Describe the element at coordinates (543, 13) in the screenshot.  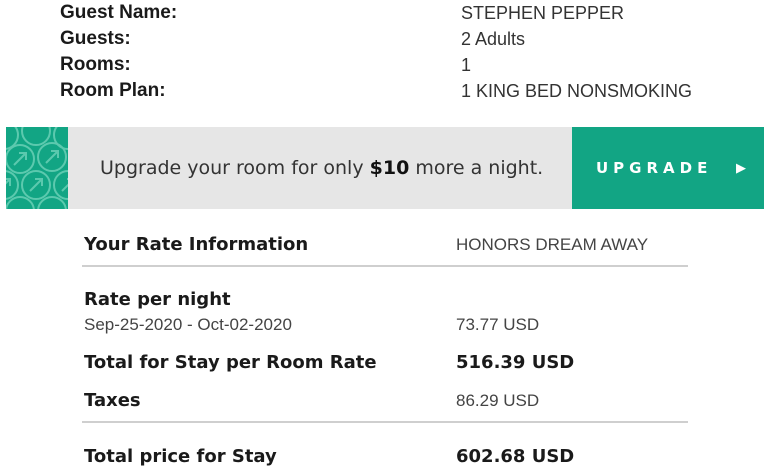
I see `guest-name-value: STEPHEN PEPPER` at that location.